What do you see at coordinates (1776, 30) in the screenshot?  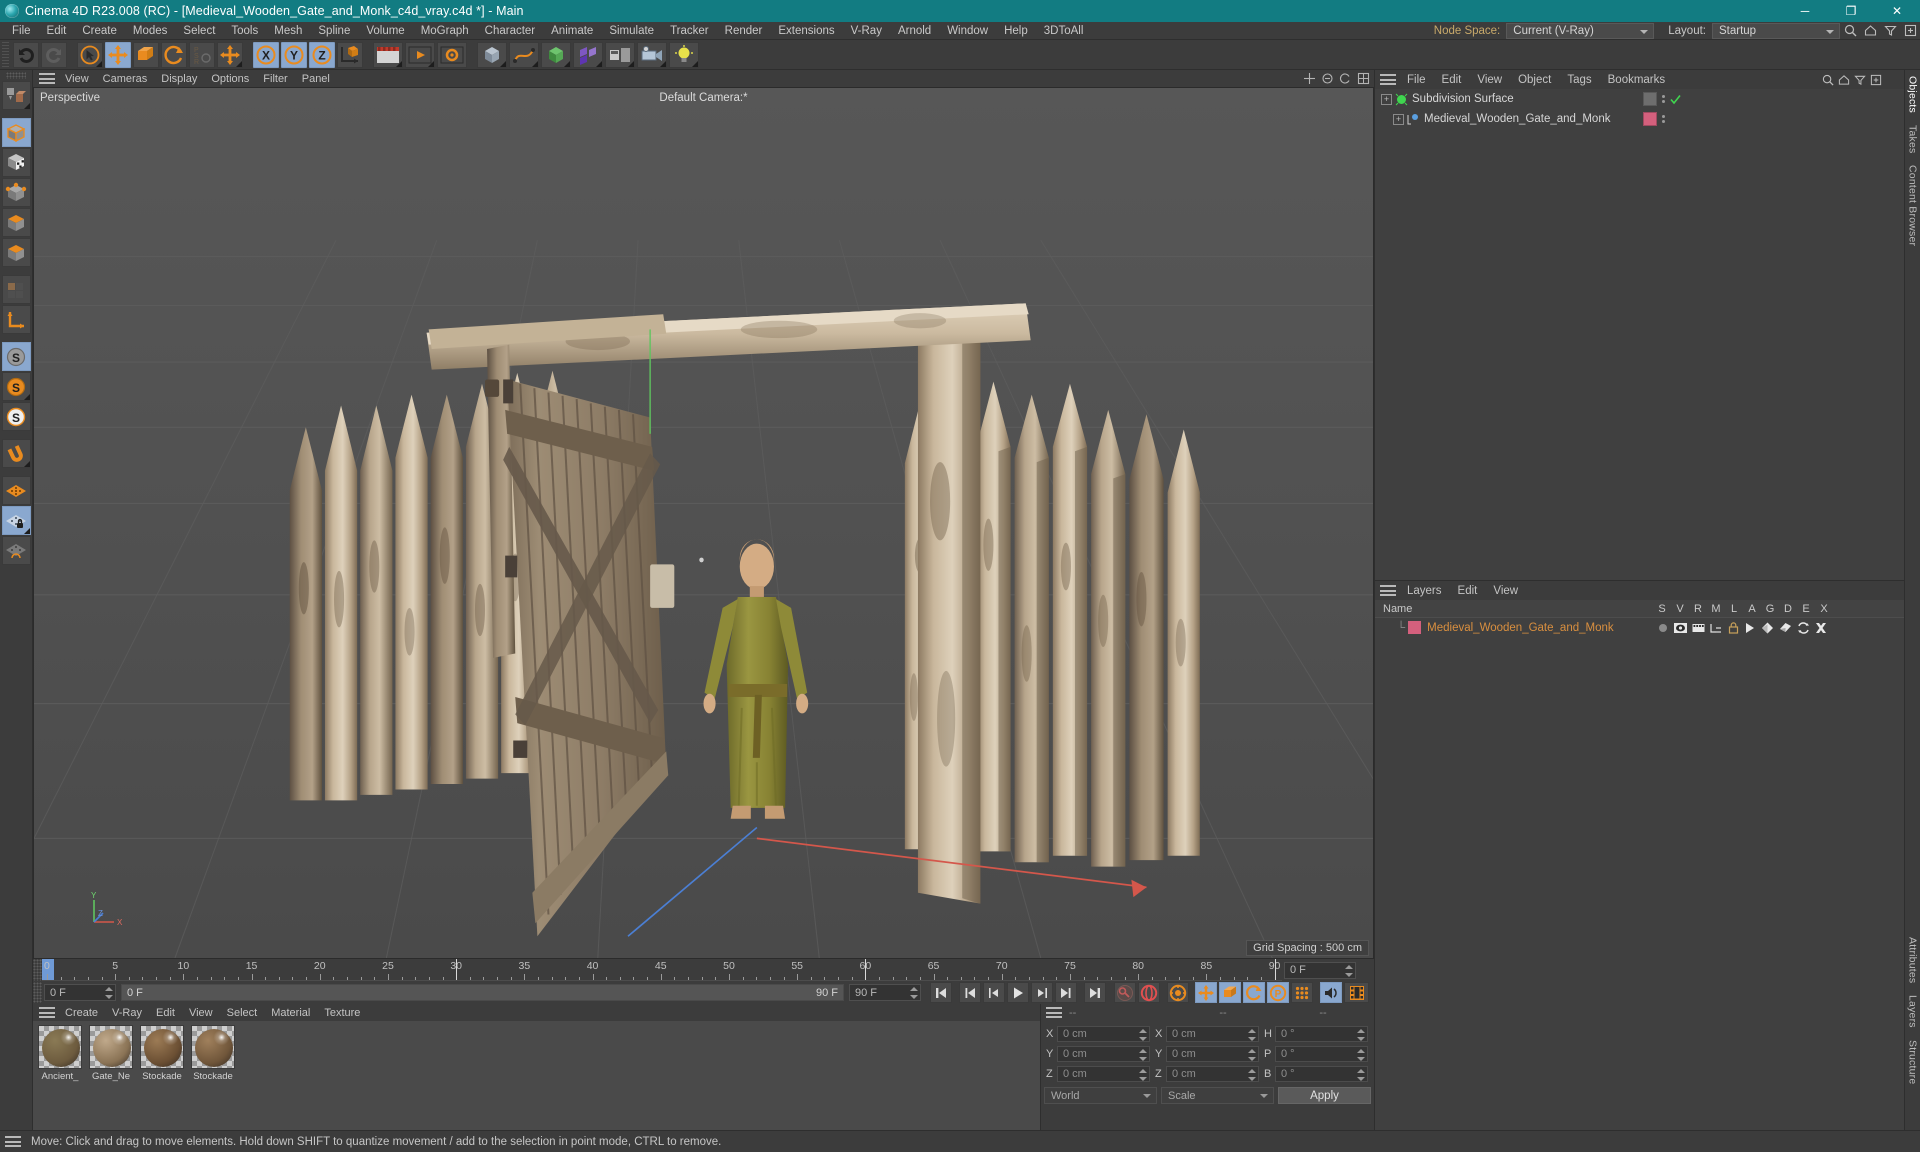 I see `layout-dropdown: Startup` at bounding box center [1776, 30].